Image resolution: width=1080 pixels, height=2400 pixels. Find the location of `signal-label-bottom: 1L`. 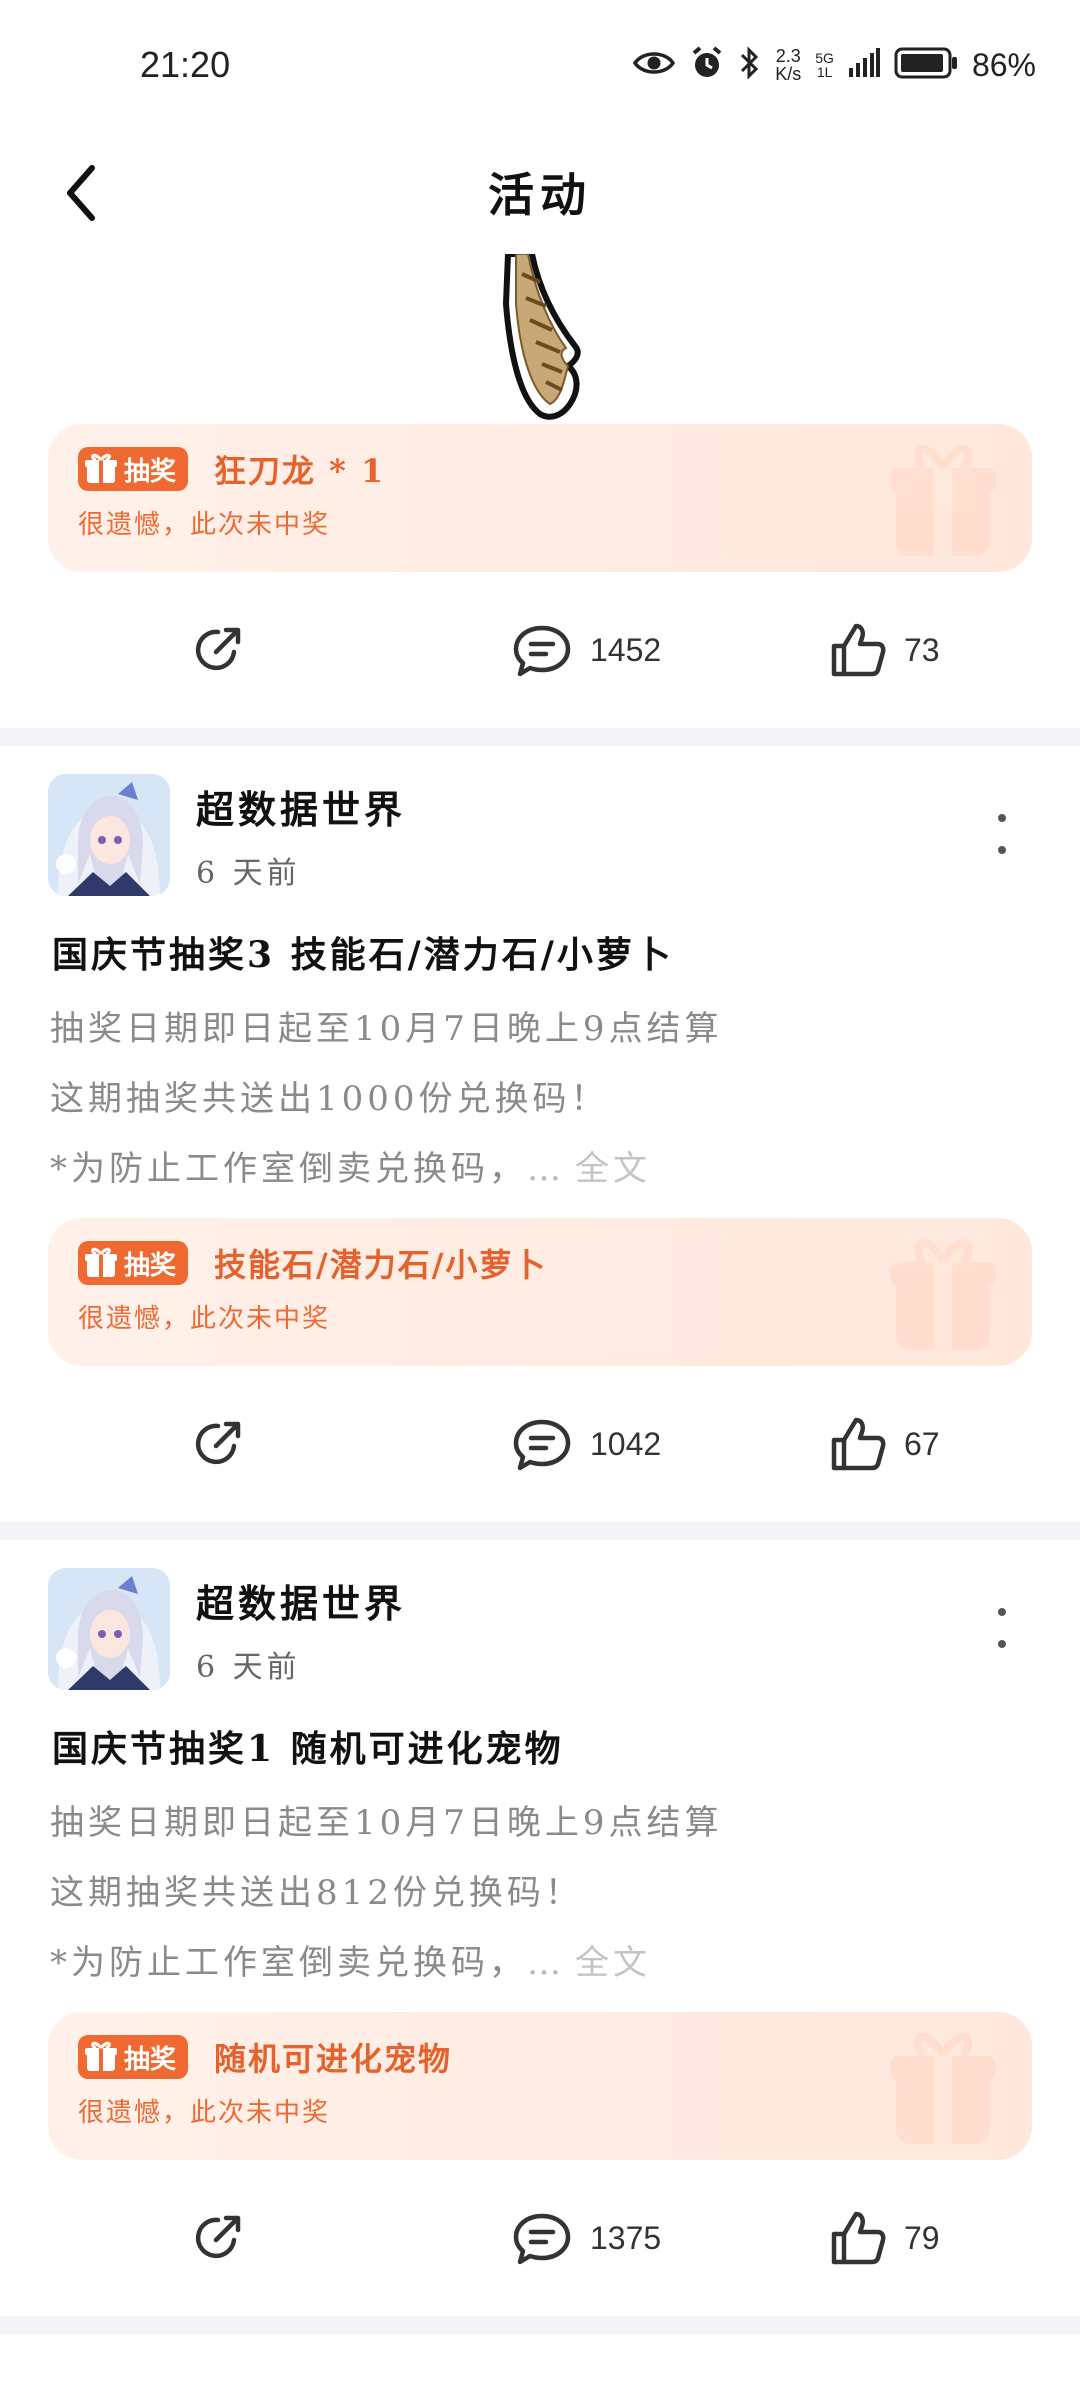

signal-label-bottom: 1L is located at coordinates (824, 72).